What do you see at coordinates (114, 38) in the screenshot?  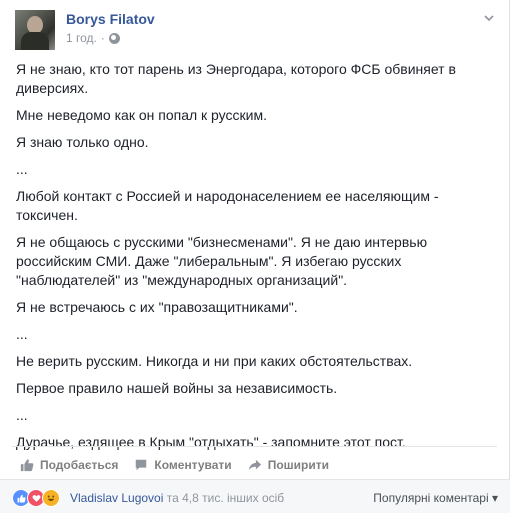 I see `globe-icon` at bounding box center [114, 38].